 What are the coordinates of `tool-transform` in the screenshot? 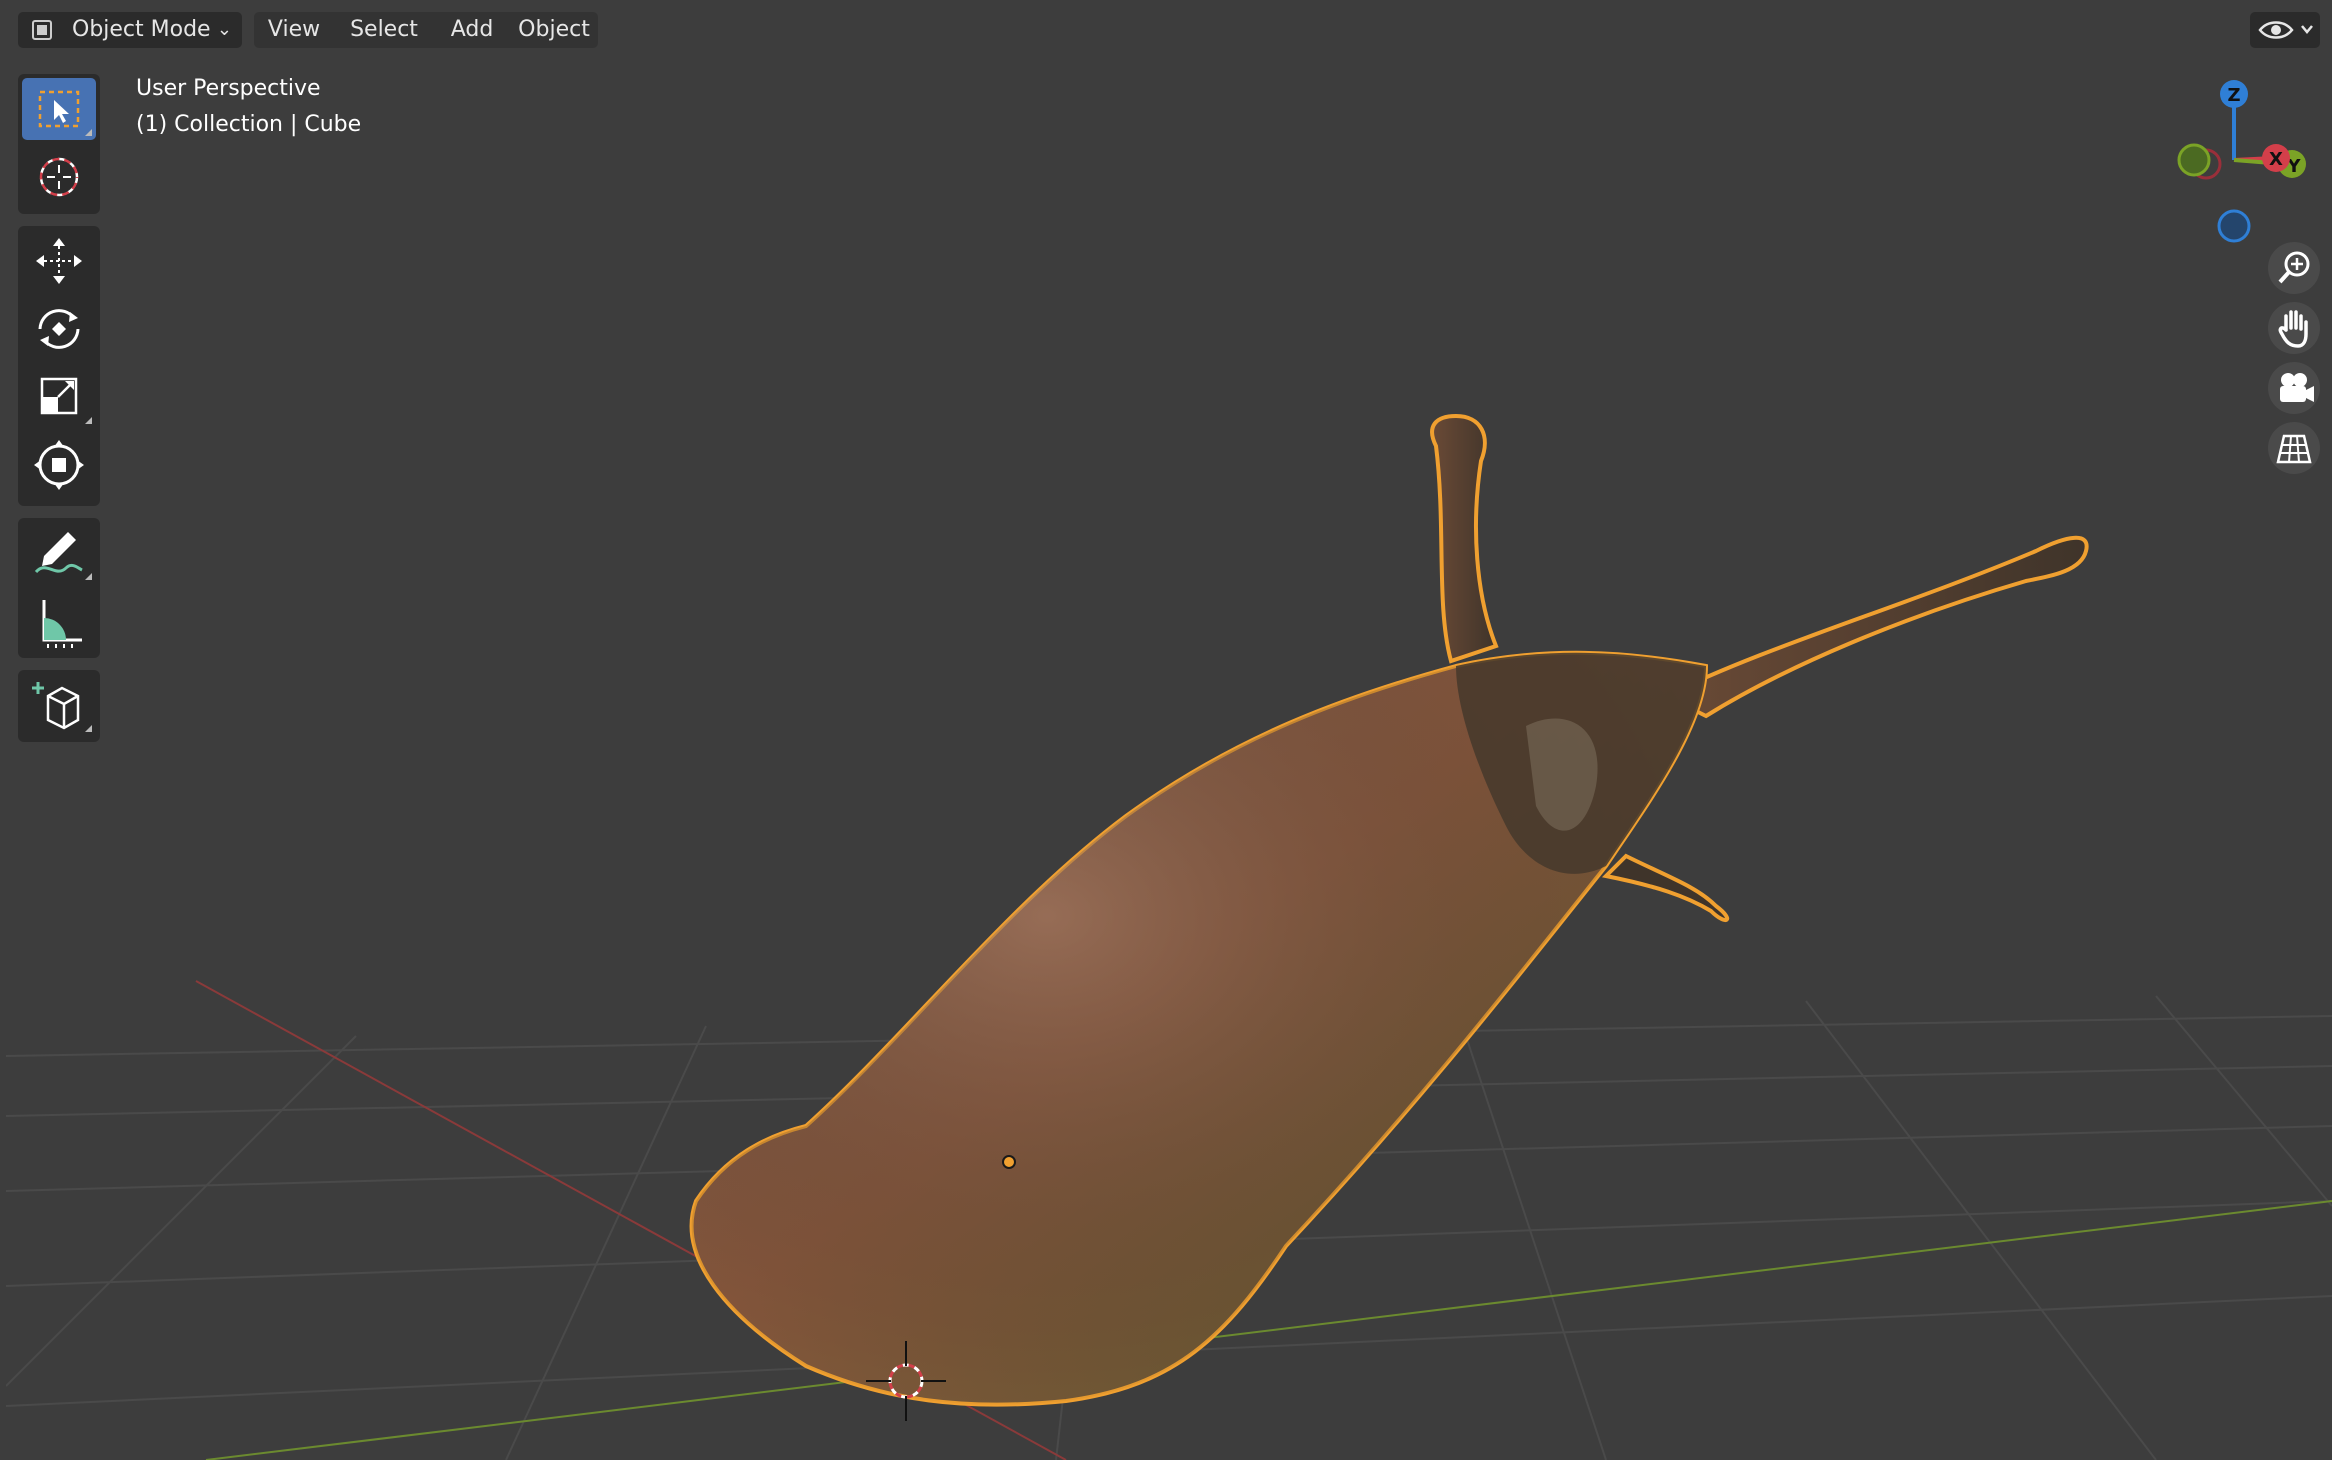 It's located at (59, 465).